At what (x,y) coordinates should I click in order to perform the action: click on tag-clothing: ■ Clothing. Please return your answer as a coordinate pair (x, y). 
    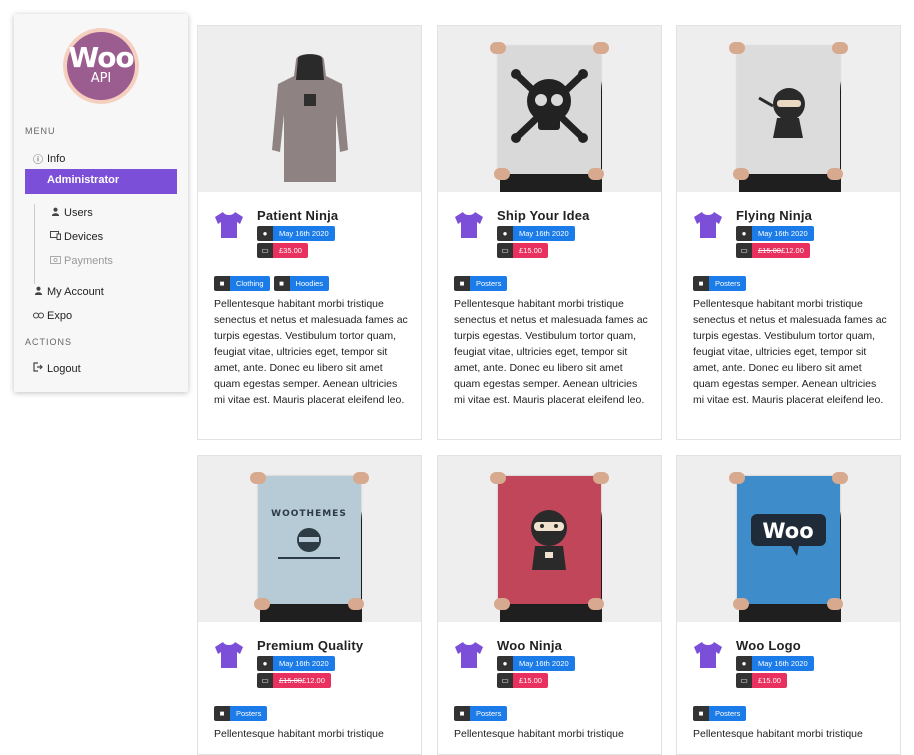
    Looking at the image, I should click on (242, 283).